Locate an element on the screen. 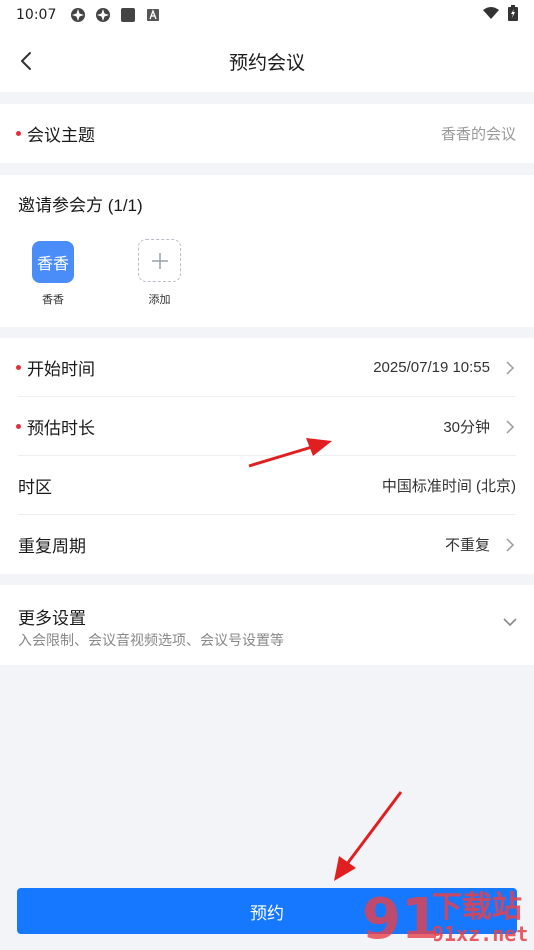  header-bar: 预约会议 is located at coordinates (267, 61).